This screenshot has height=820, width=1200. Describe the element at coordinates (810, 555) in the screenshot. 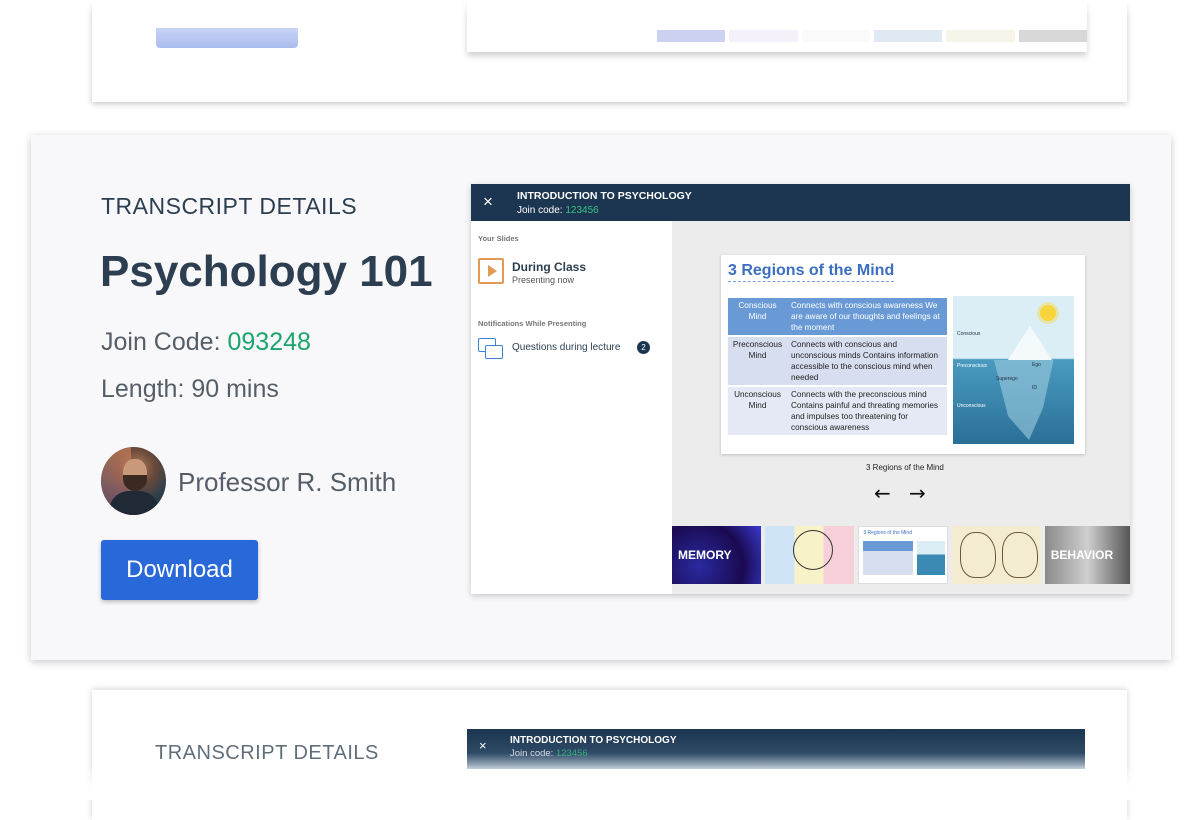

I see `thumbnail-diagram` at that location.